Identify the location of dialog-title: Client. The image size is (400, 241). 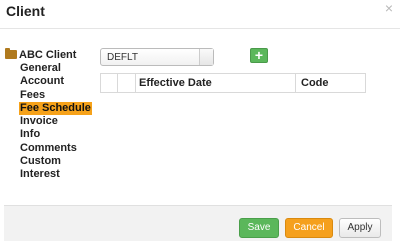
(25, 11).